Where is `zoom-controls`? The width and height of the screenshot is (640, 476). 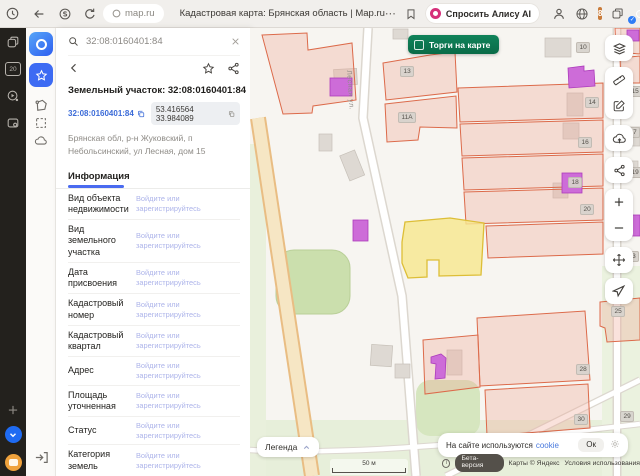
zoom-controls is located at coordinates (619, 215).